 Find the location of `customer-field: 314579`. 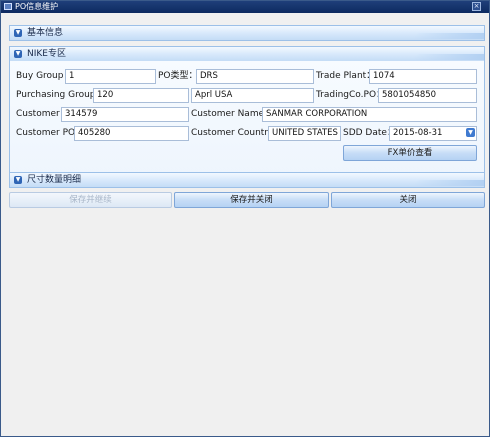

customer-field: 314579 is located at coordinates (125, 114).